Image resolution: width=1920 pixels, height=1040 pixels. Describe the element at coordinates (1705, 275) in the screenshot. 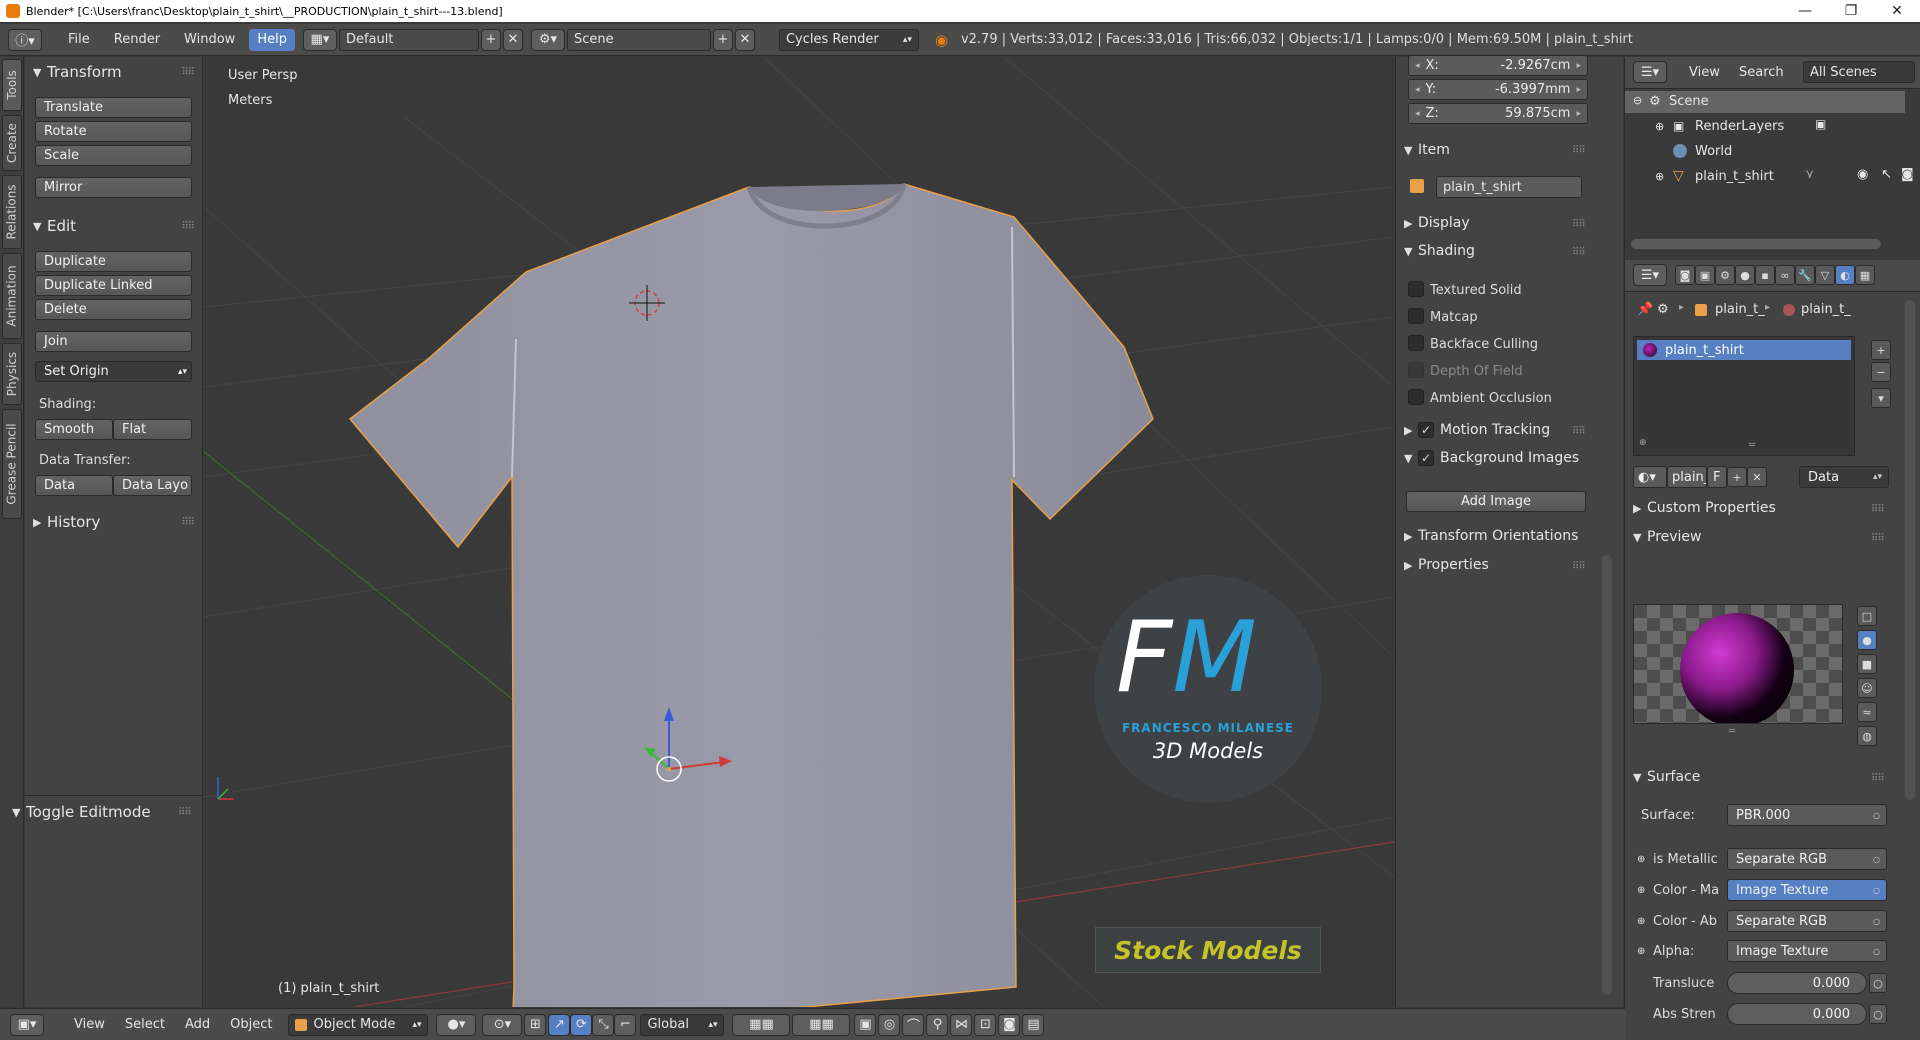

I see `render-layers-tab-icon: ▣` at that location.